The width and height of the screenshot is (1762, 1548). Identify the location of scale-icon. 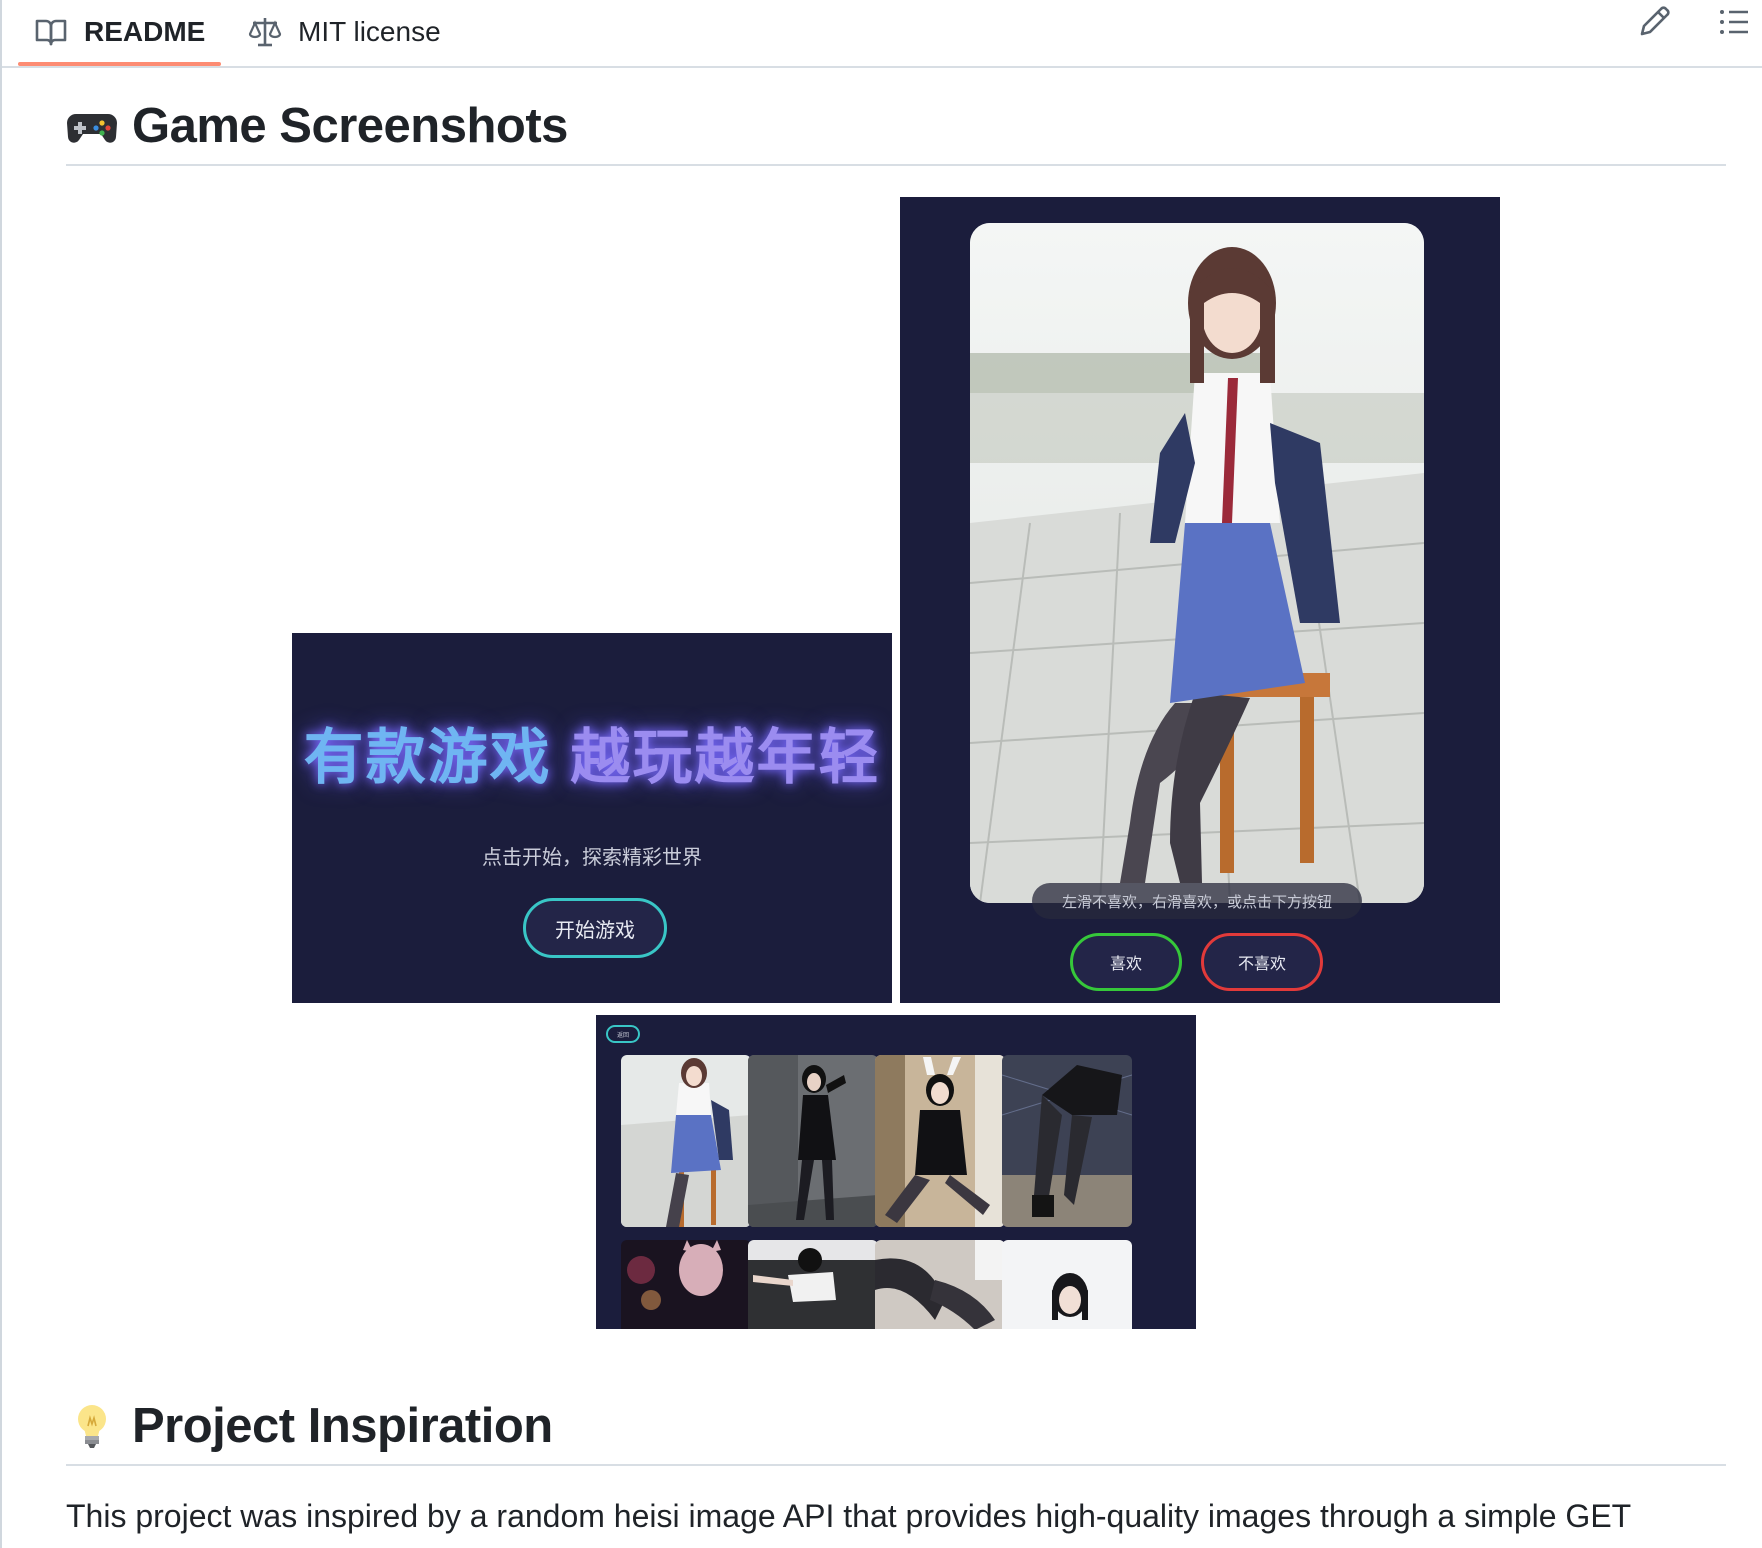
(265, 32).